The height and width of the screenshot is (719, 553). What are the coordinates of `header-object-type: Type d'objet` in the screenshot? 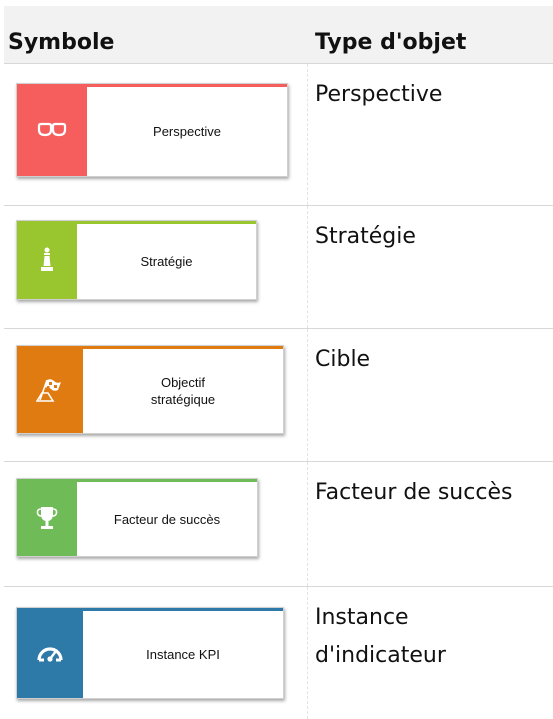 It's located at (391, 42).